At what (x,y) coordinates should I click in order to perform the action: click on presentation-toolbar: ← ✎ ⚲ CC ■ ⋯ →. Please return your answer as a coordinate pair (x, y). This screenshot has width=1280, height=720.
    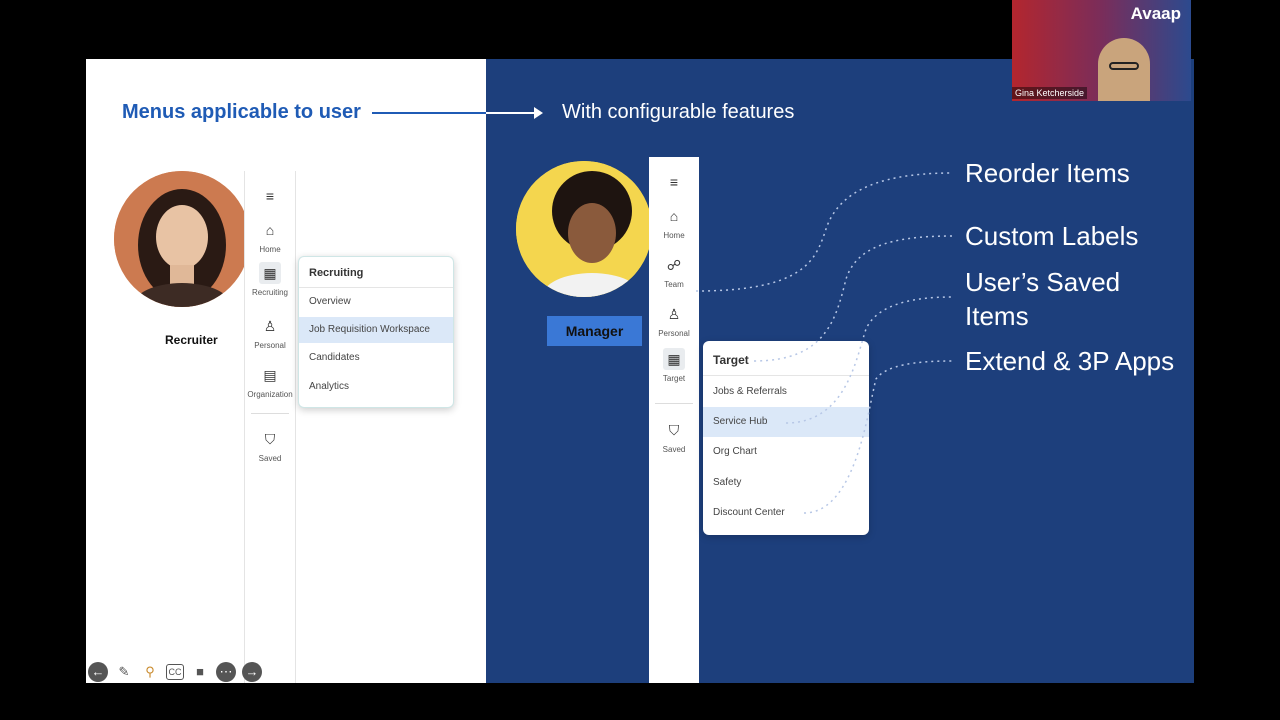
    Looking at the image, I should click on (175, 672).